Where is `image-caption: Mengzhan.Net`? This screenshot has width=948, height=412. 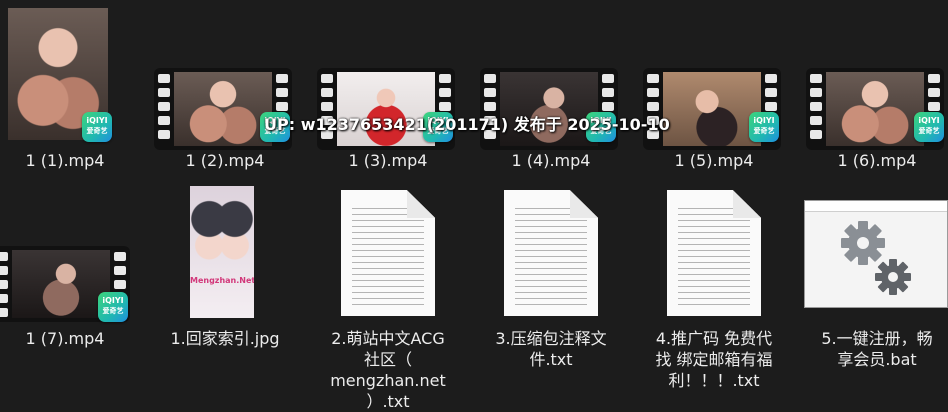 image-caption: Mengzhan.Net is located at coordinates (222, 280).